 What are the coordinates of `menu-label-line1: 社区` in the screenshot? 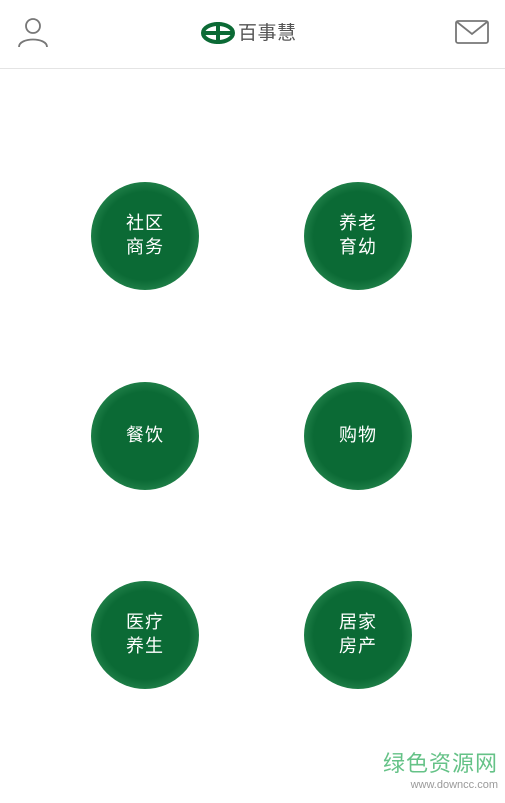 It's located at (145, 223).